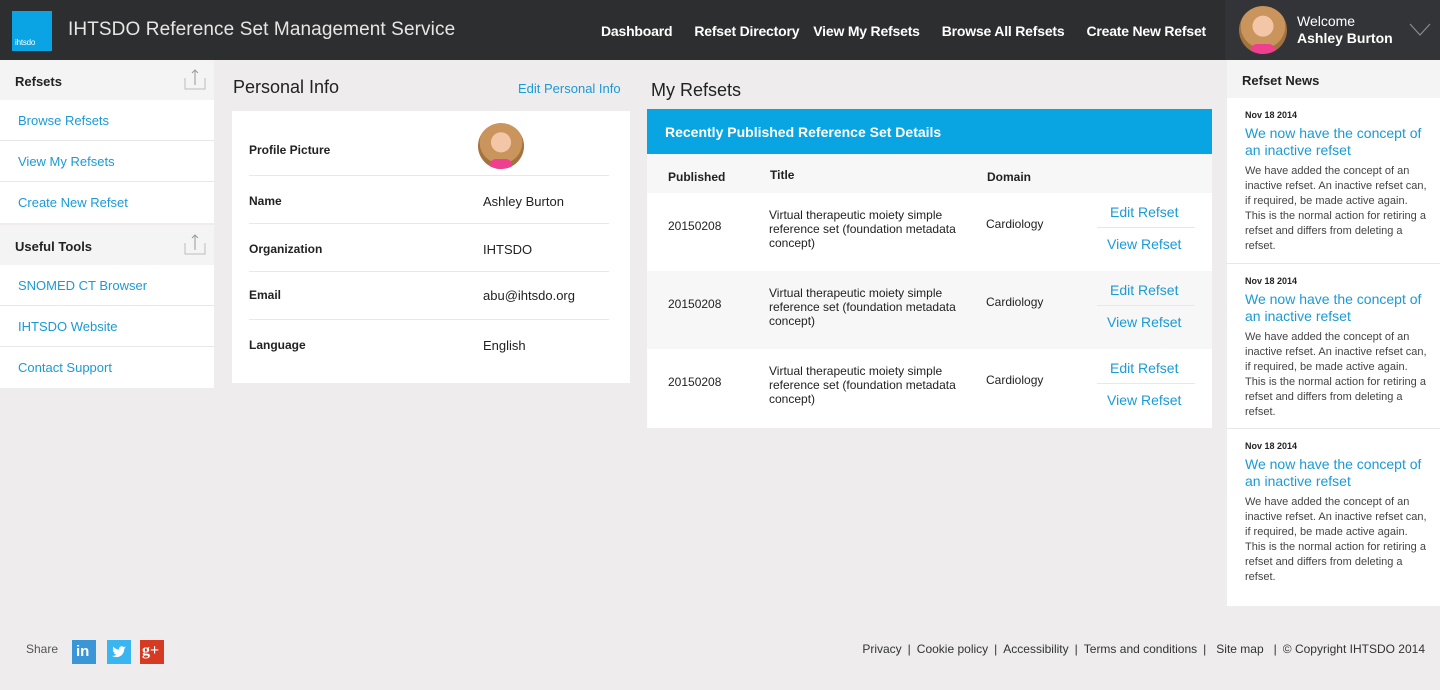 The image size is (1440, 690). Describe the element at coordinates (696, 90) in the screenshot. I see `my-refsets-title: My Refsets` at that location.